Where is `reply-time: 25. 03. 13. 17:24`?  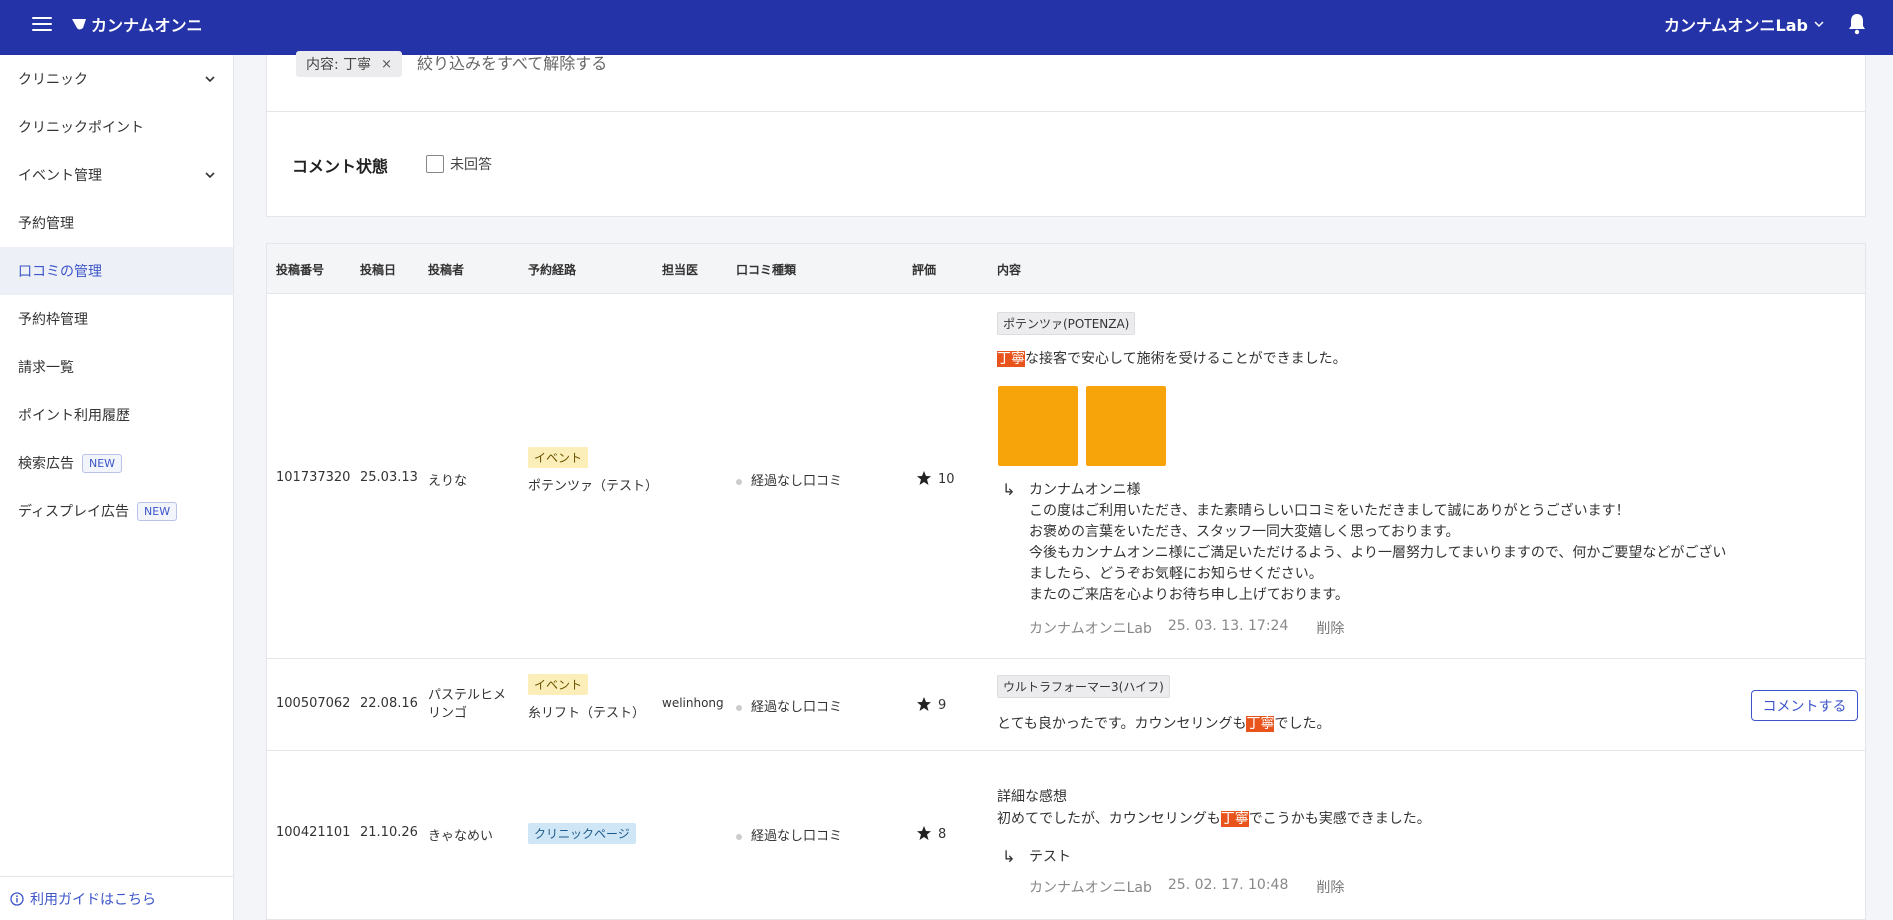
reply-time: 25. 03. 13. 17:24 is located at coordinates (1228, 626).